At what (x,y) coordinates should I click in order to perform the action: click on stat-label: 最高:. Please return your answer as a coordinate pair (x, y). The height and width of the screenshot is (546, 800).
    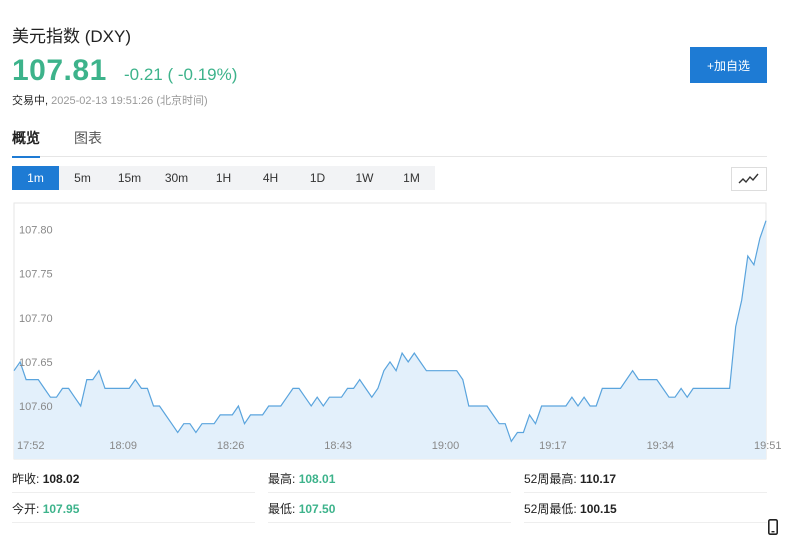
    Looking at the image, I should click on (282, 479).